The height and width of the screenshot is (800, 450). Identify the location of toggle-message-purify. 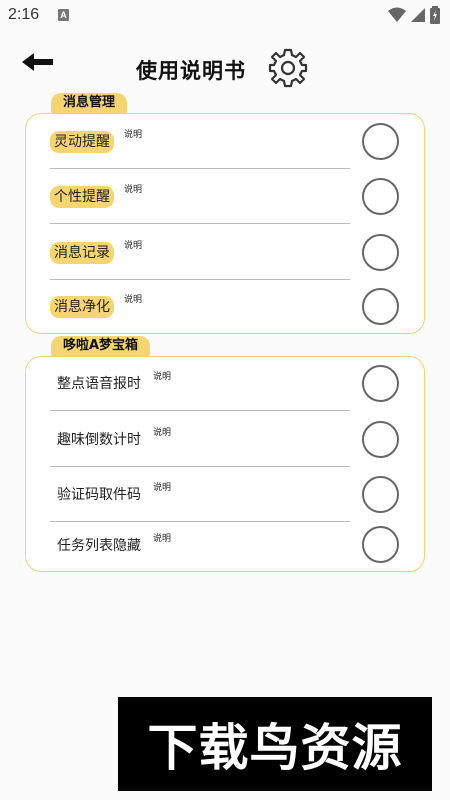
(380, 306).